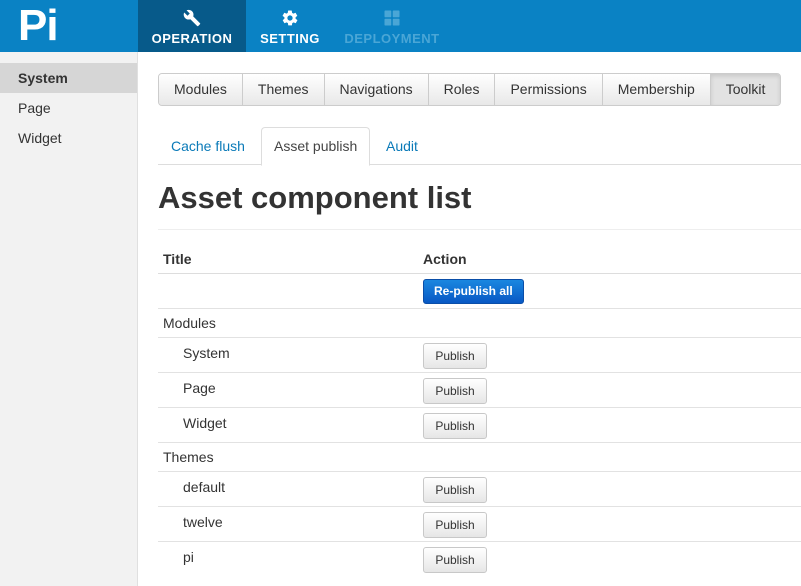  I want to click on nav-deployment: DEPLOYMENT, so click(392, 26).